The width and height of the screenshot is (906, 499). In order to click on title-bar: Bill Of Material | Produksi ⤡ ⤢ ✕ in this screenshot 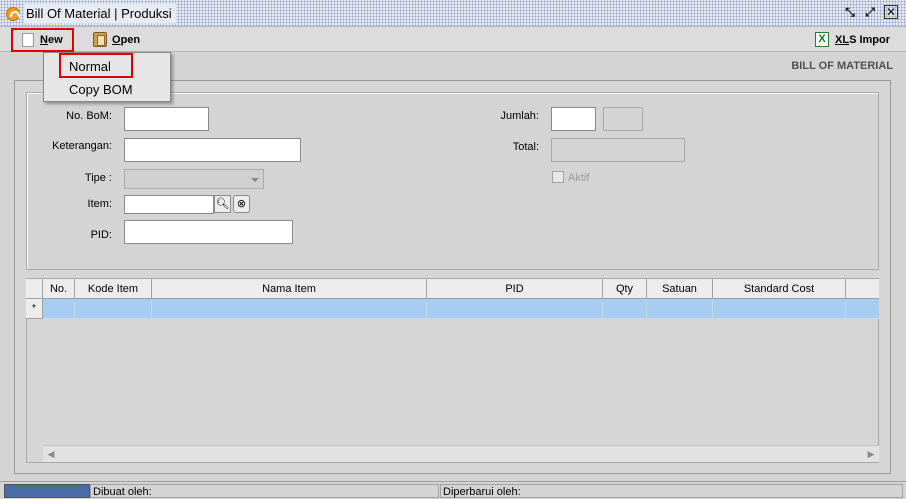, I will do `click(453, 13)`.